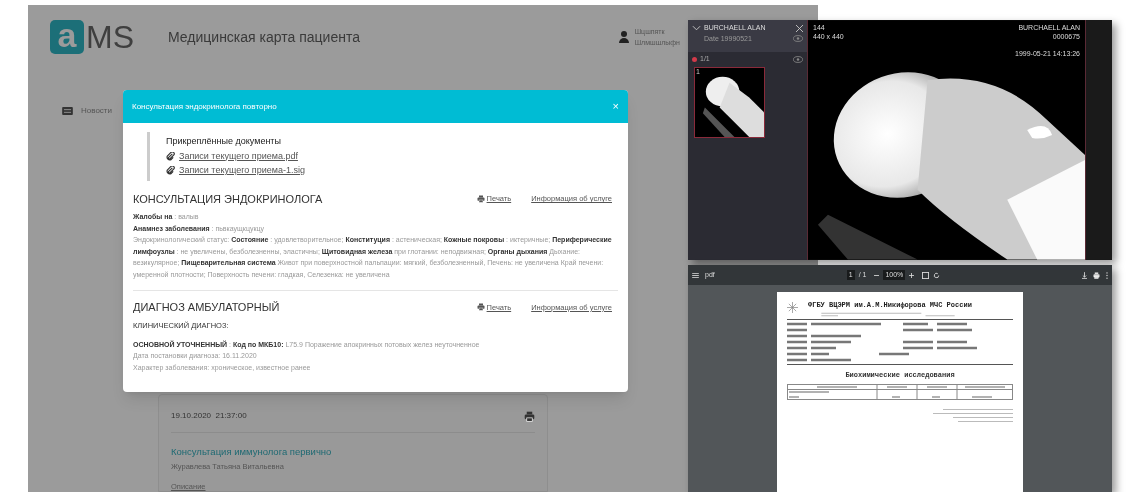  What do you see at coordinates (695, 275) in the screenshot?
I see `menu-icon` at bounding box center [695, 275].